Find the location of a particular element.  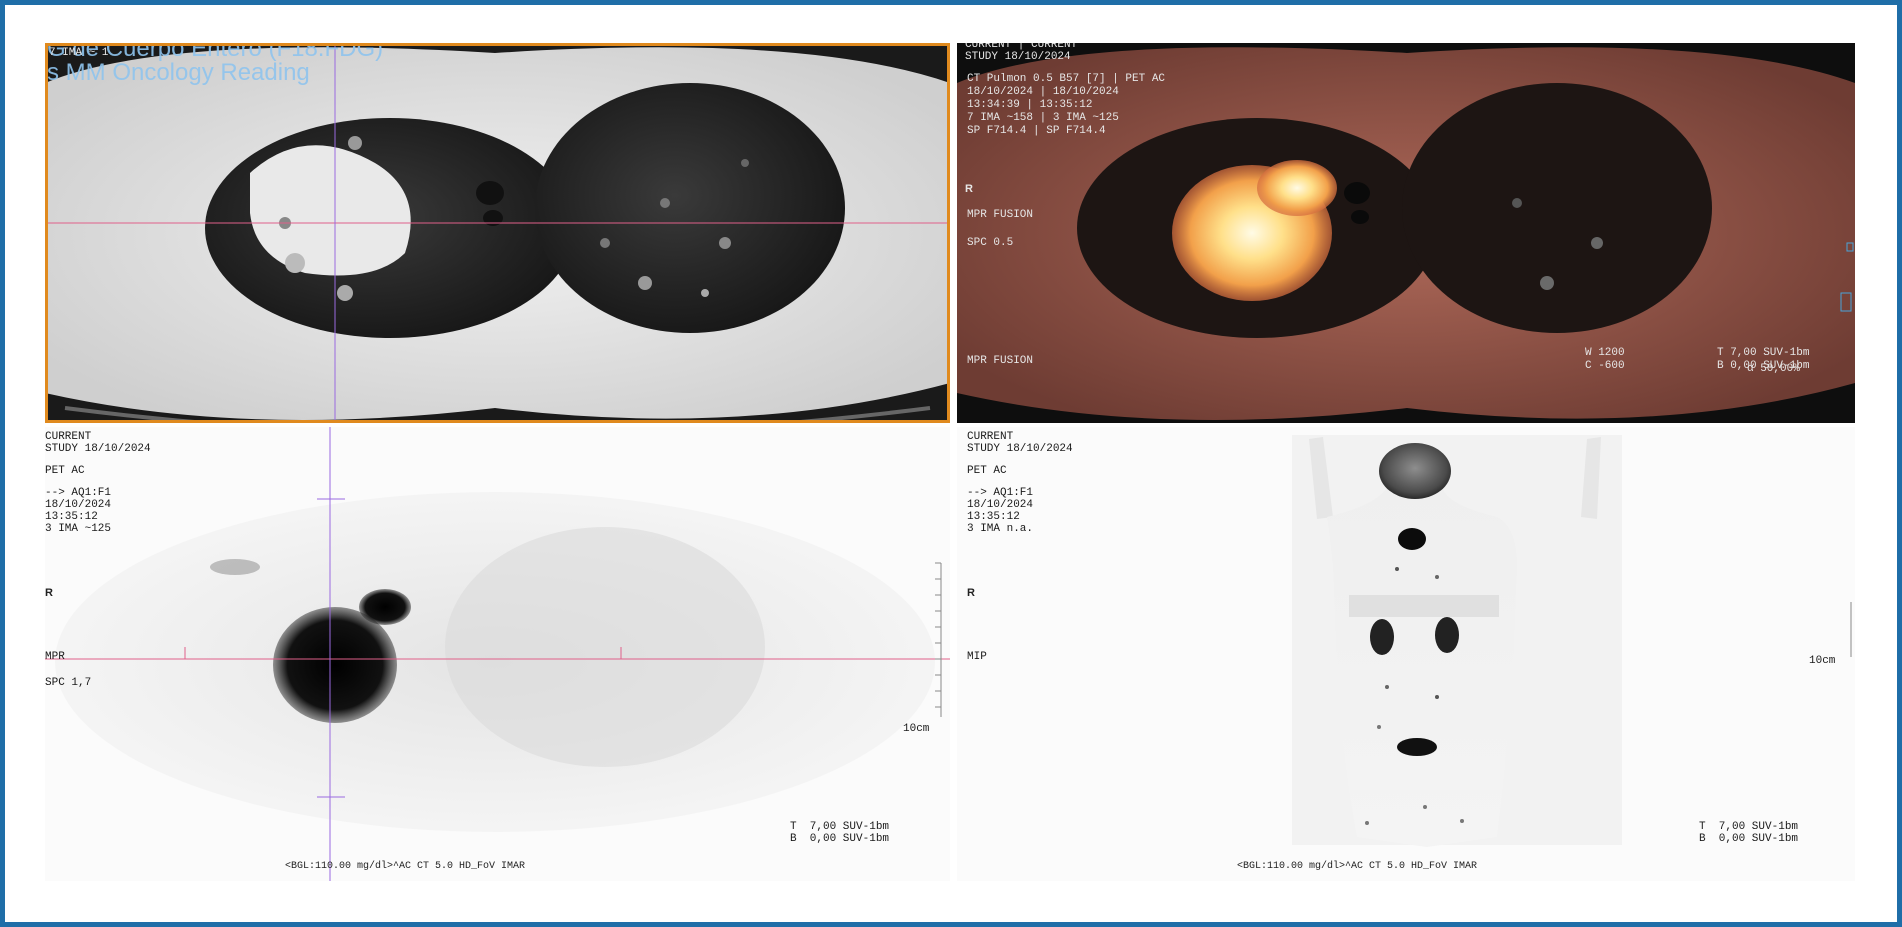

mip-study: STUDY 18/10/2024 is located at coordinates (1020, 449).